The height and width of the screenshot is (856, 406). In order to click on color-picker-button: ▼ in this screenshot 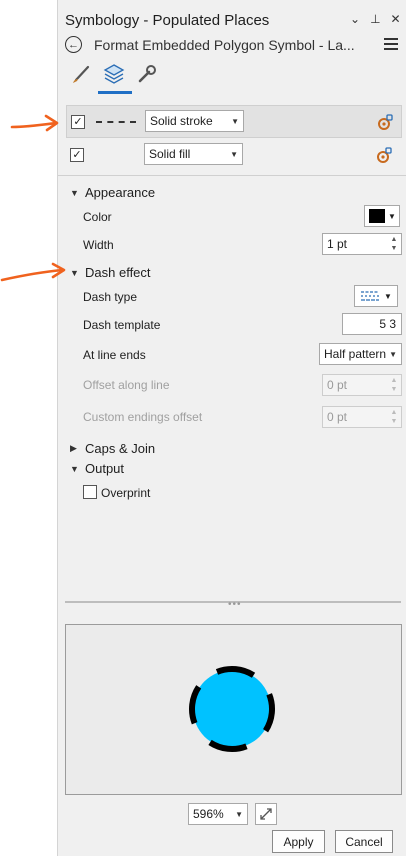, I will do `click(382, 216)`.